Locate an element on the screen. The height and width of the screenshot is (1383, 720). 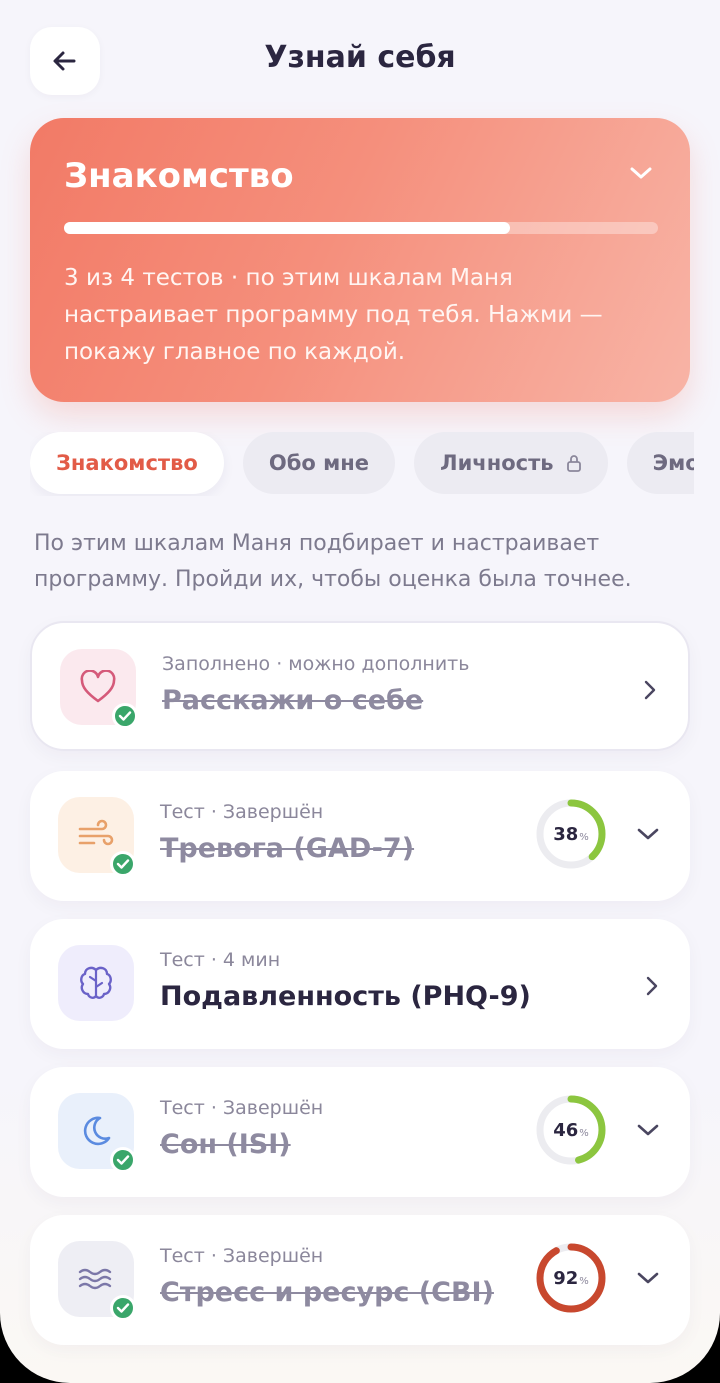
moon-icon is located at coordinates (97, 1131).